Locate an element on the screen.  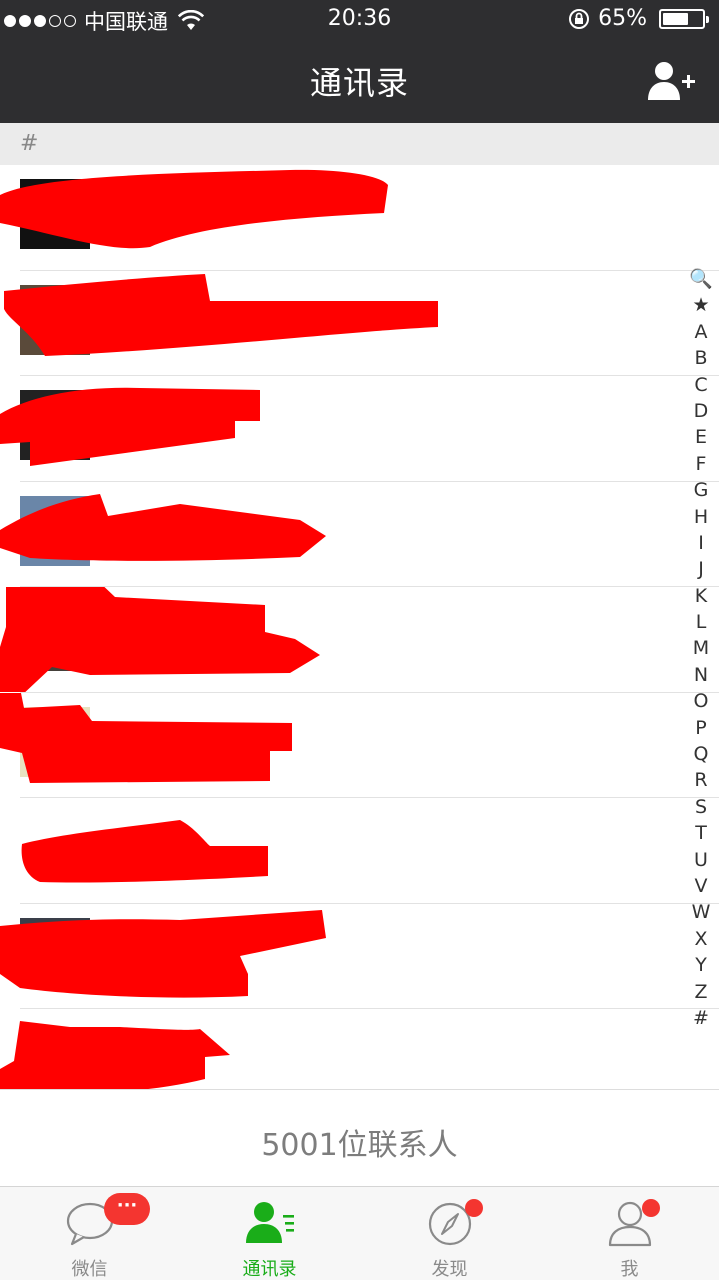
tab-contacts: 通讯录 is located at coordinates (269, 1234).